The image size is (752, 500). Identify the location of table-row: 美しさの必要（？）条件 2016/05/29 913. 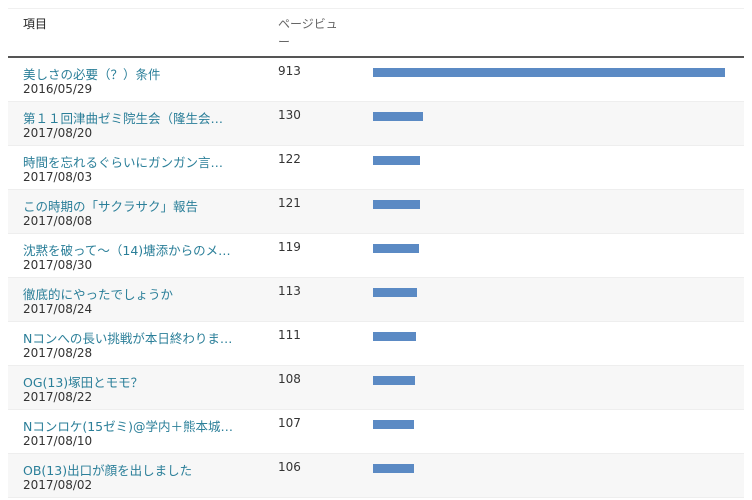
(376, 80).